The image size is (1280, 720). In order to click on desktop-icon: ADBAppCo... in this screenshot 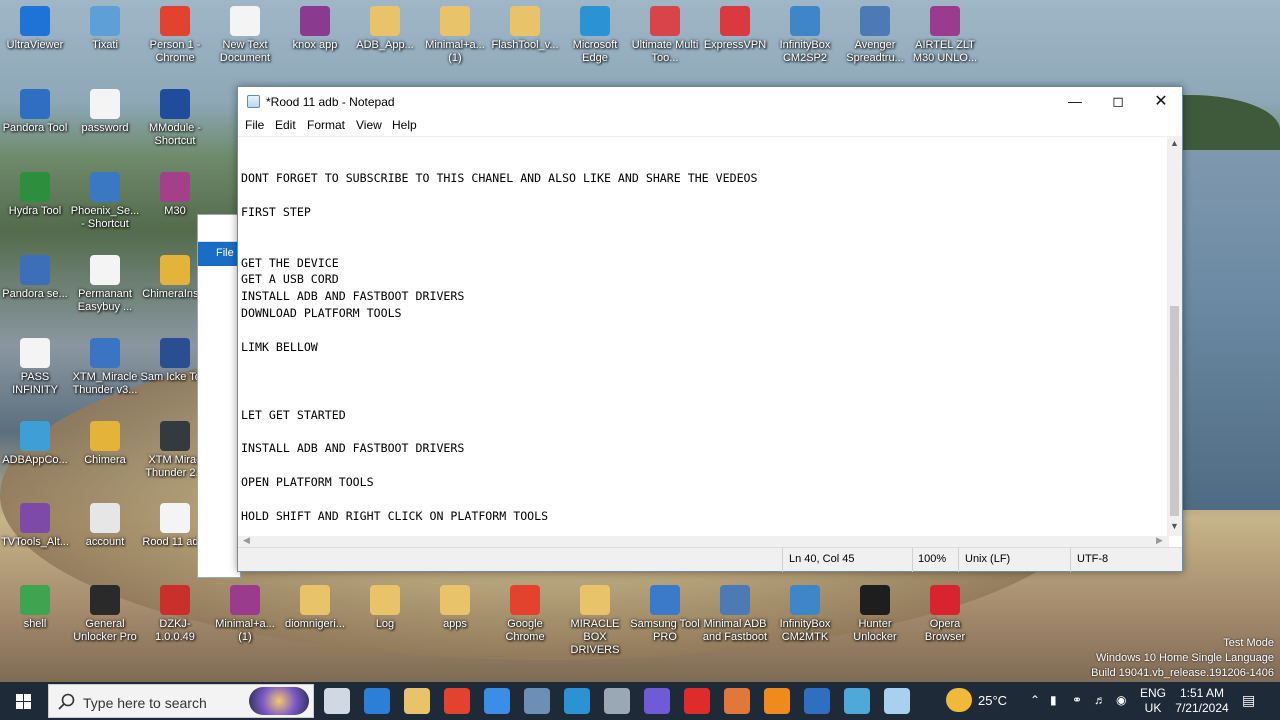, I will do `click(35, 444)`.